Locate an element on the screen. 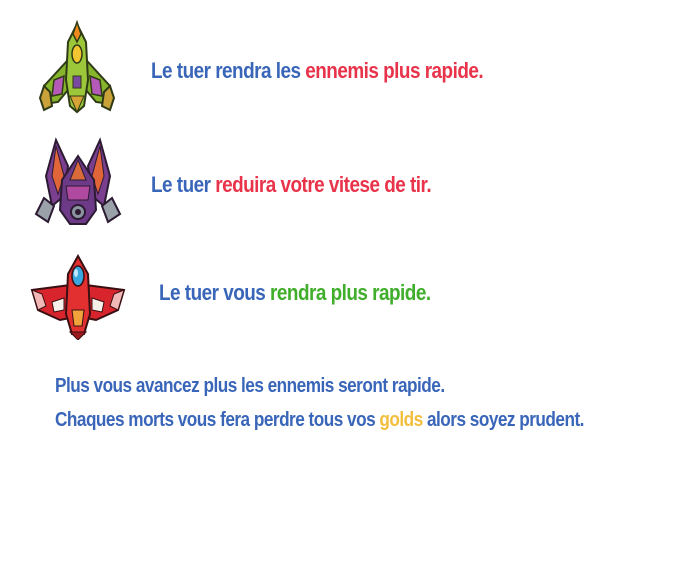 Image resolution: width=700 pixels, height=573 pixels. footer-text: Chaques morts vous fera perdre tous vos is located at coordinates (217, 420).